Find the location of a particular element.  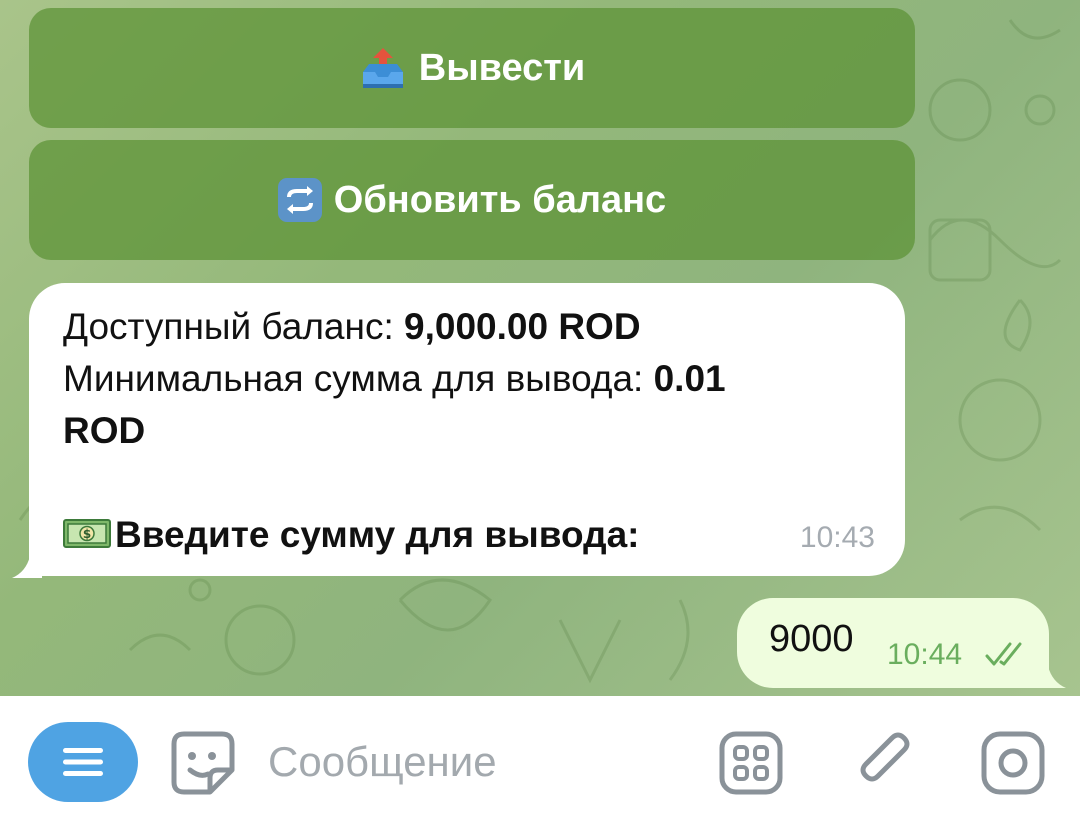

apps-grid-icon is located at coordinates (751, 763).